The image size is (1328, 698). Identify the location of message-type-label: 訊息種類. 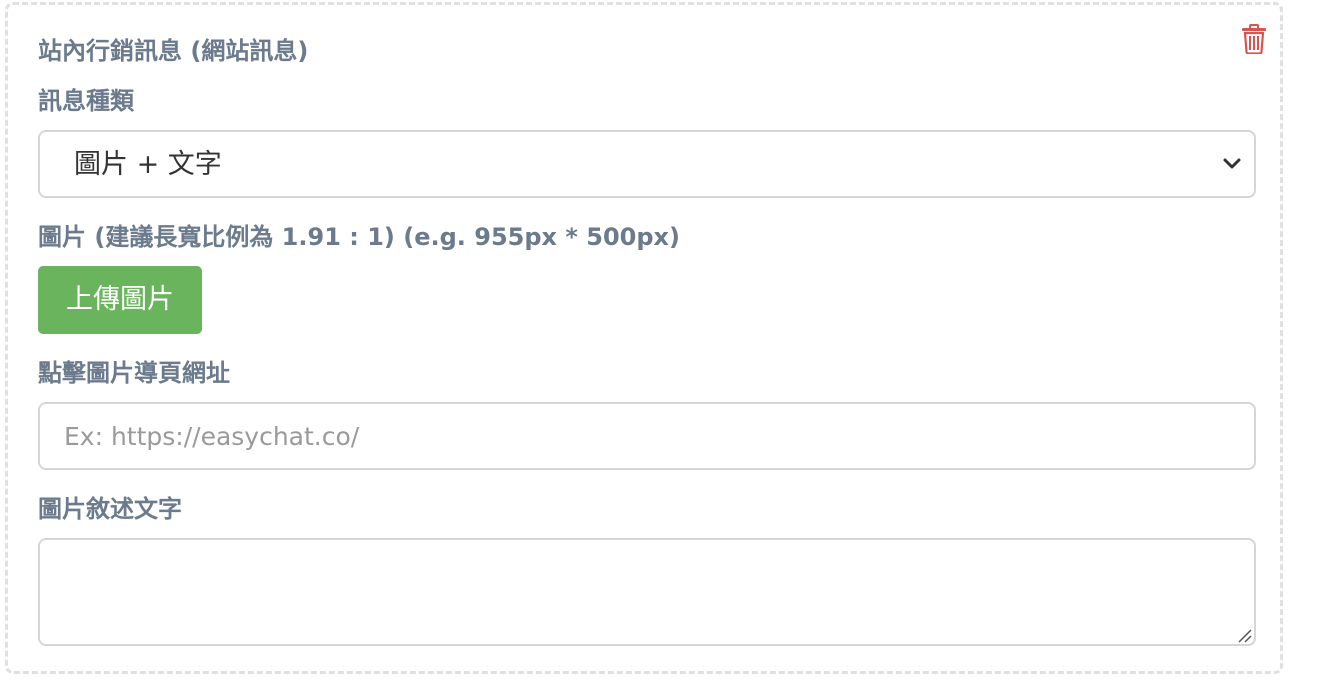
(86, 101).